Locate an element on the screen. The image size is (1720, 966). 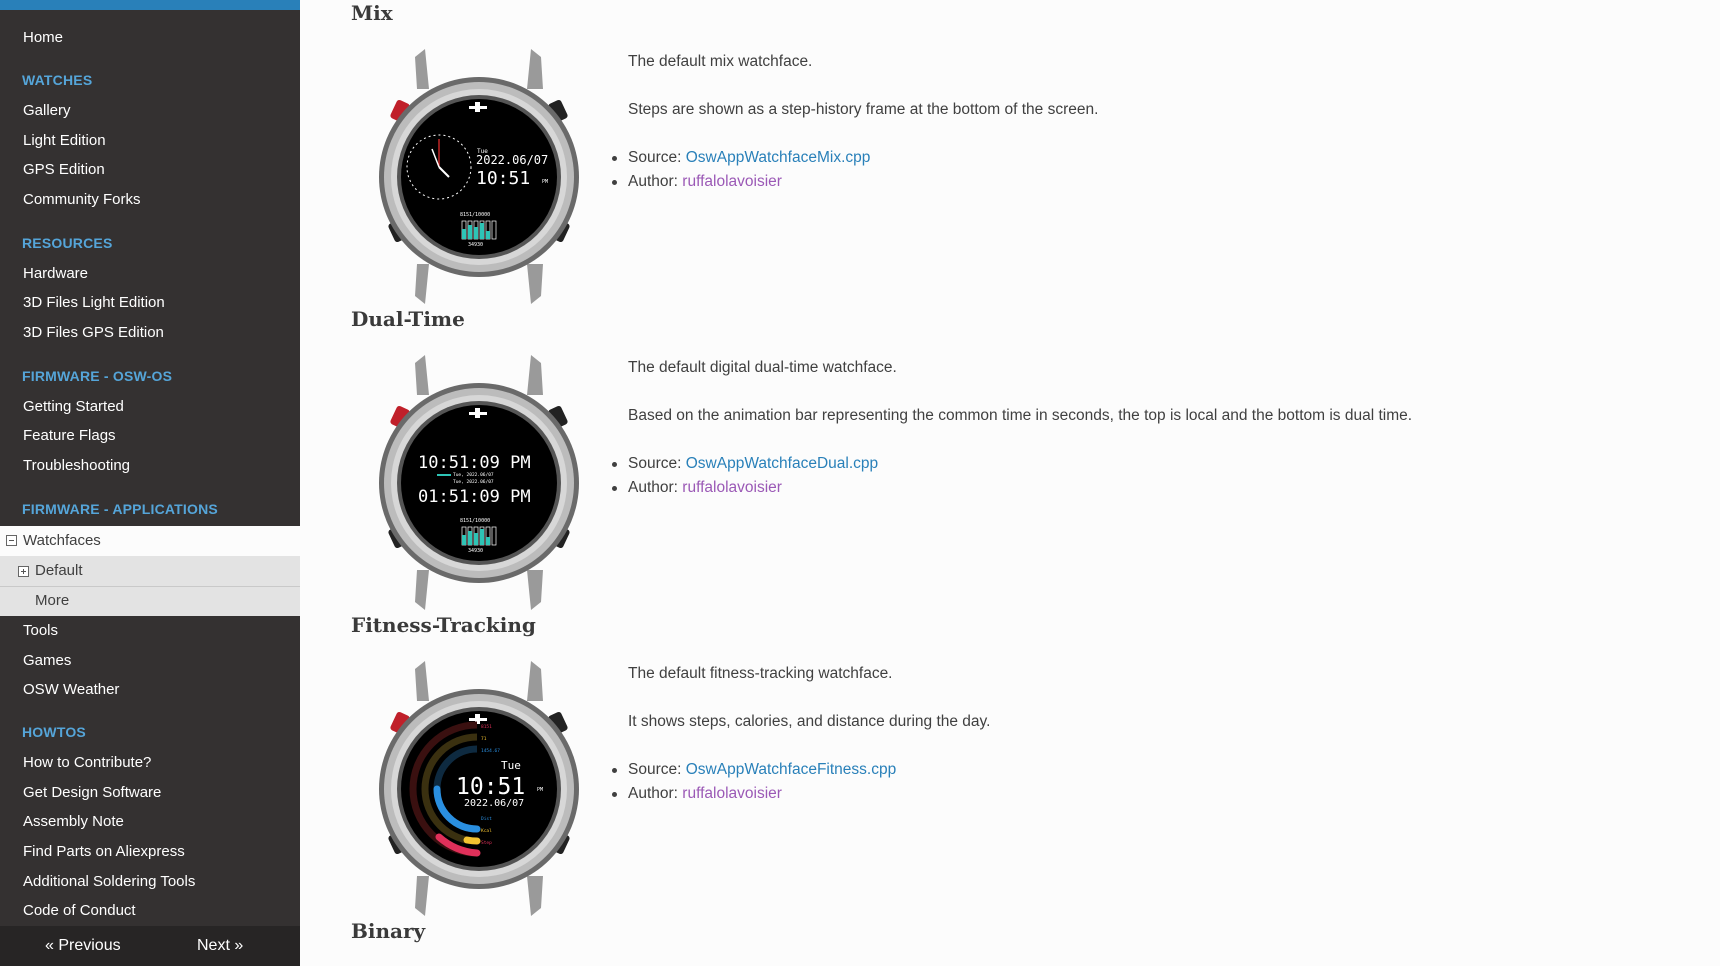
source-link: OswAppWatchfaceDual.cpp is located at coordinates (782, 463).